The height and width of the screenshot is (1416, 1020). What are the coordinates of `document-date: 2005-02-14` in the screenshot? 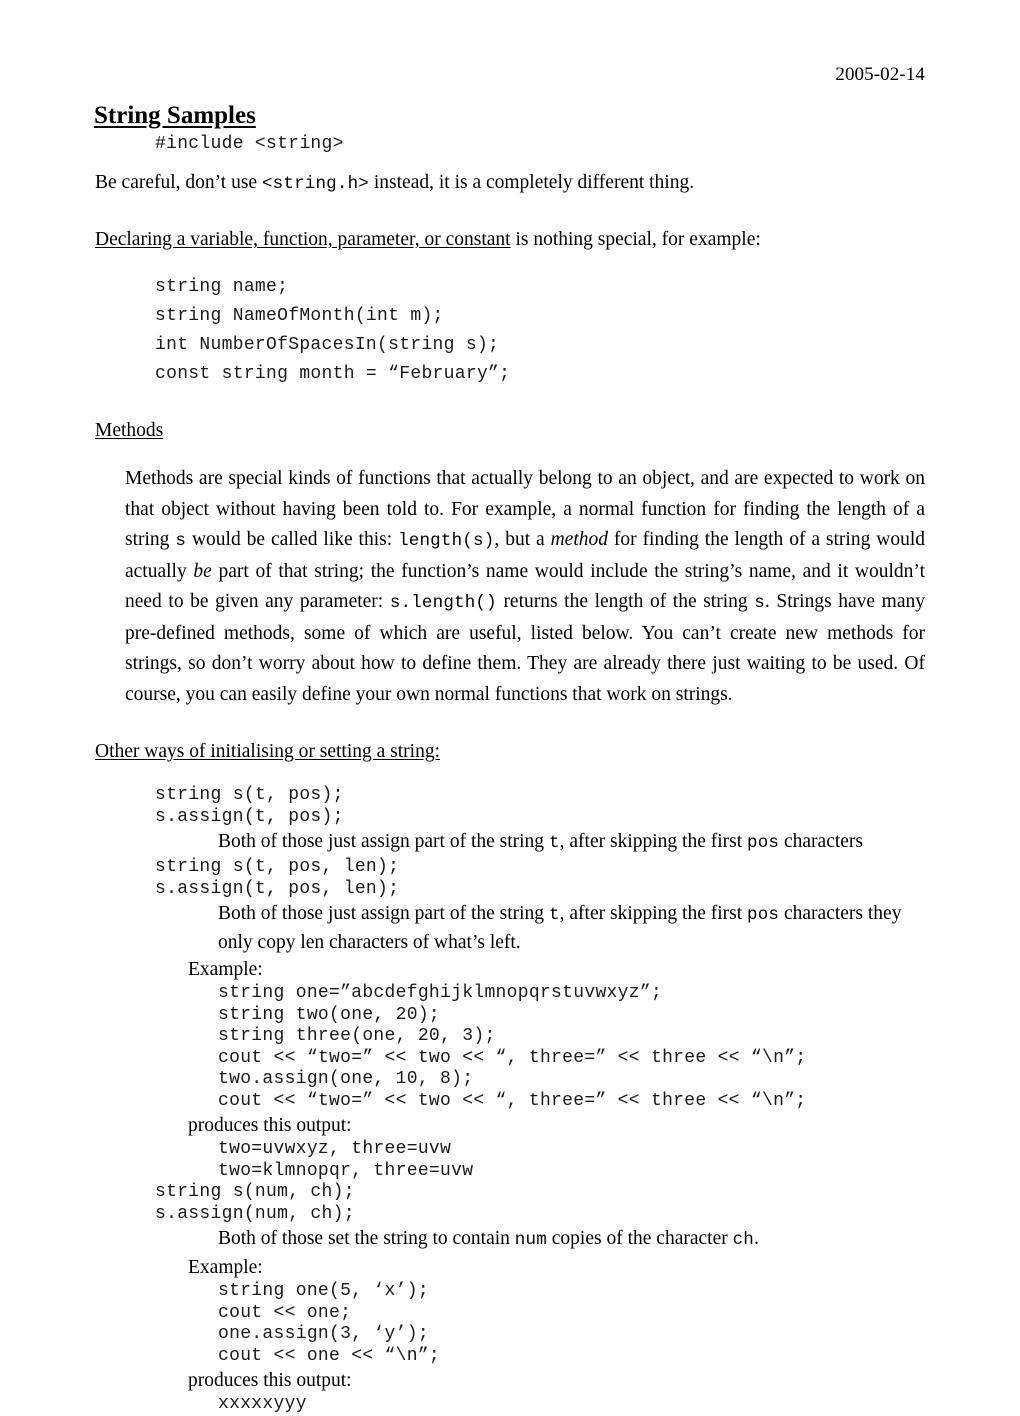 It's located at (880, 74).